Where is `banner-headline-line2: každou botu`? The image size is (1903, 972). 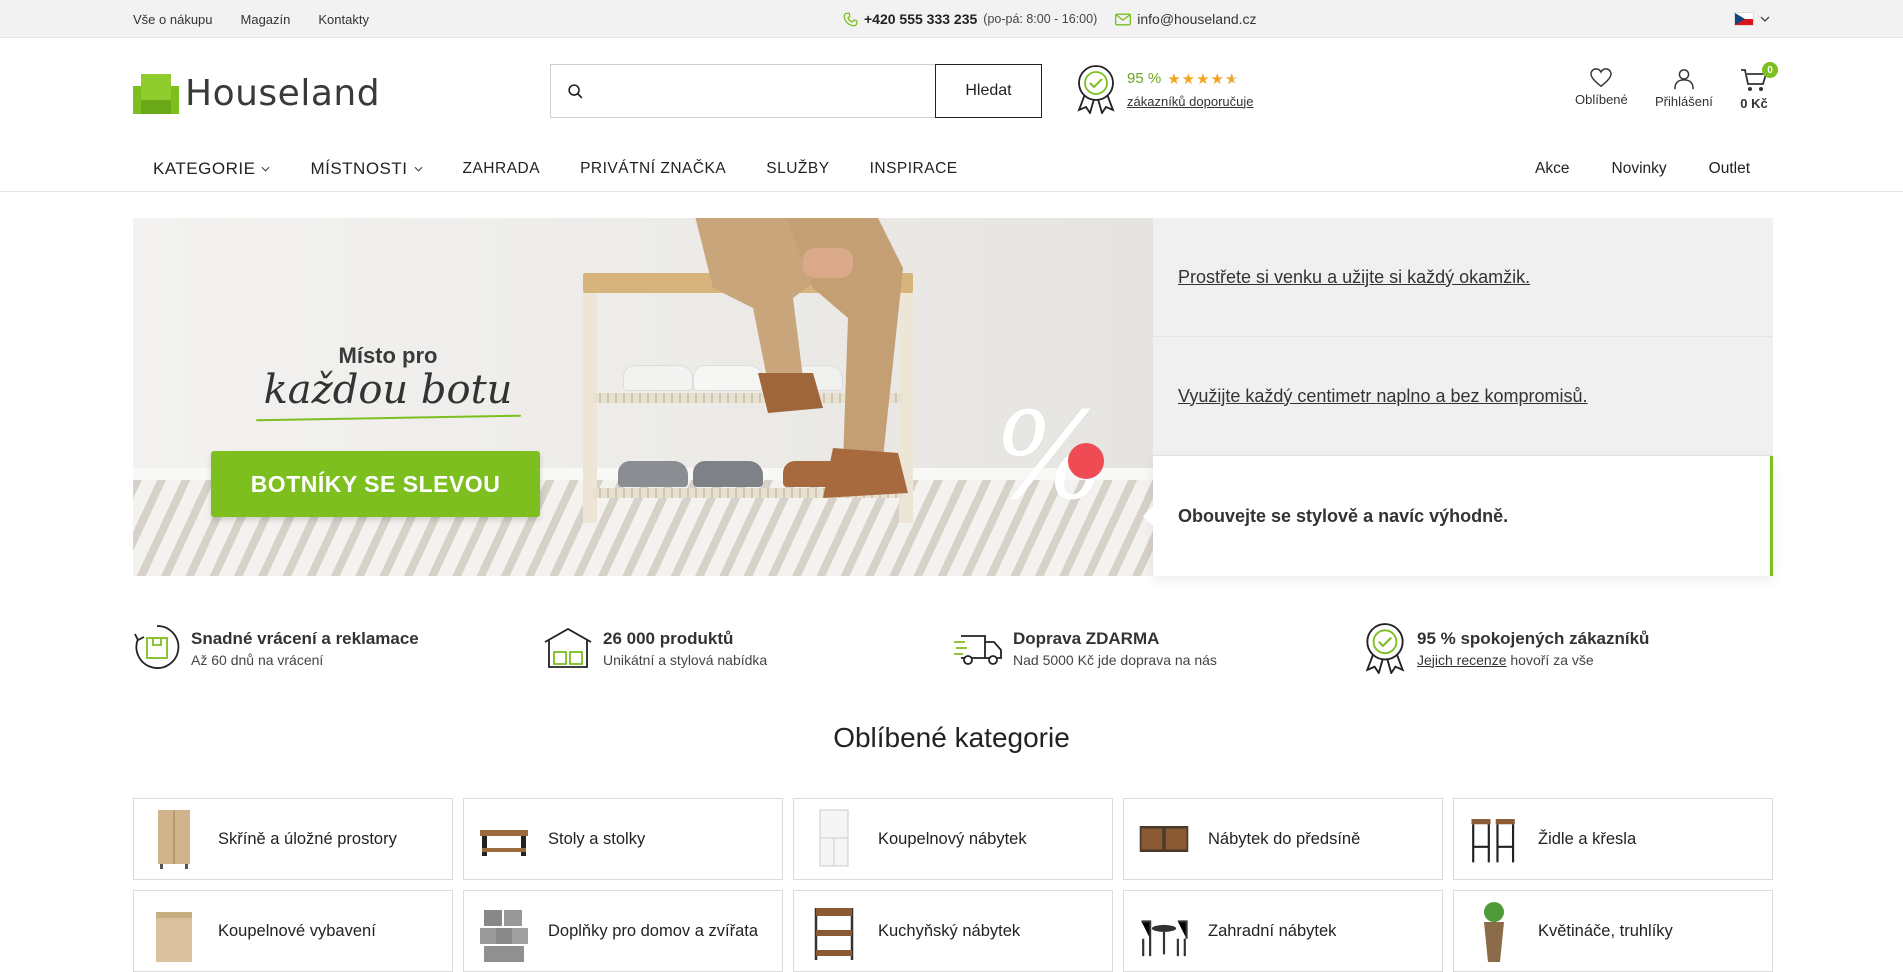 banner-headline-line2: každou botu is located at coordinates (388, 390).